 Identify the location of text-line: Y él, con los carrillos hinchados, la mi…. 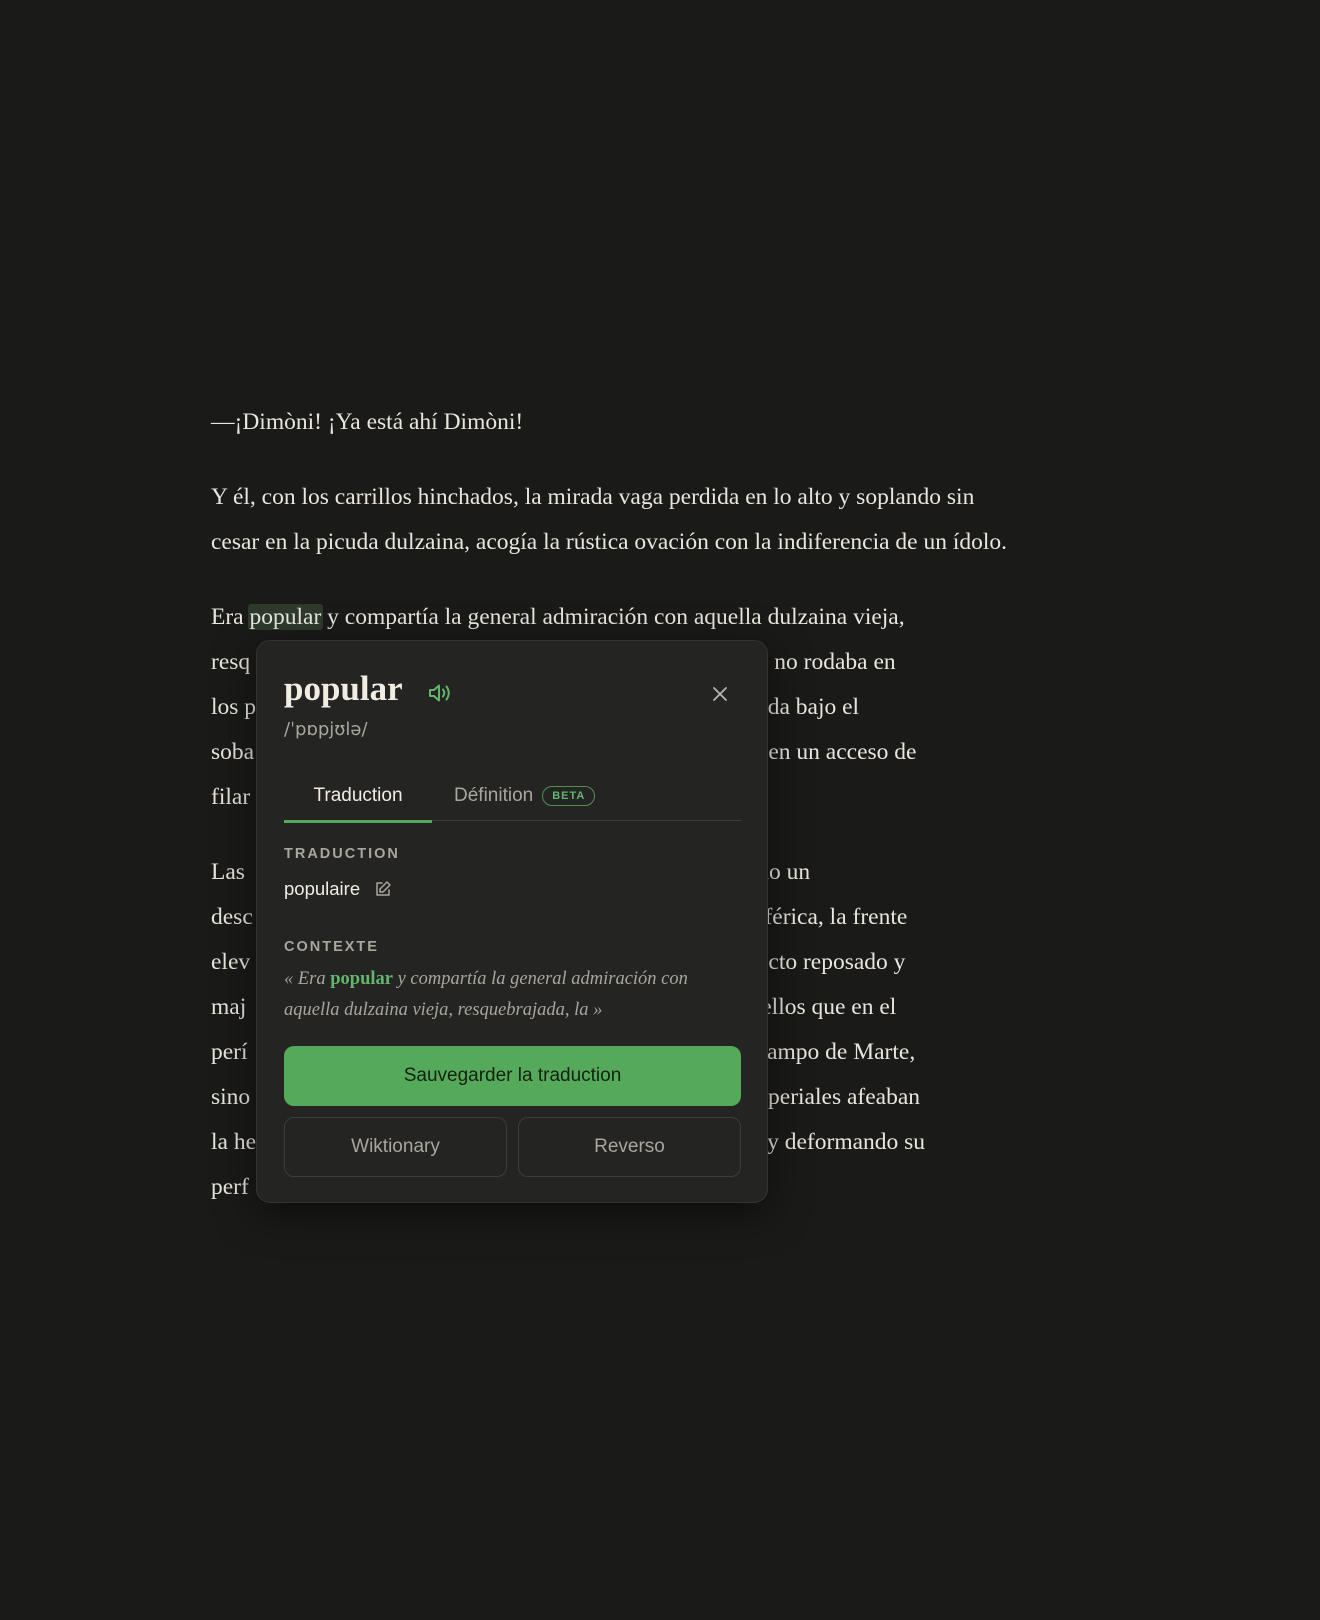
(593, 497).